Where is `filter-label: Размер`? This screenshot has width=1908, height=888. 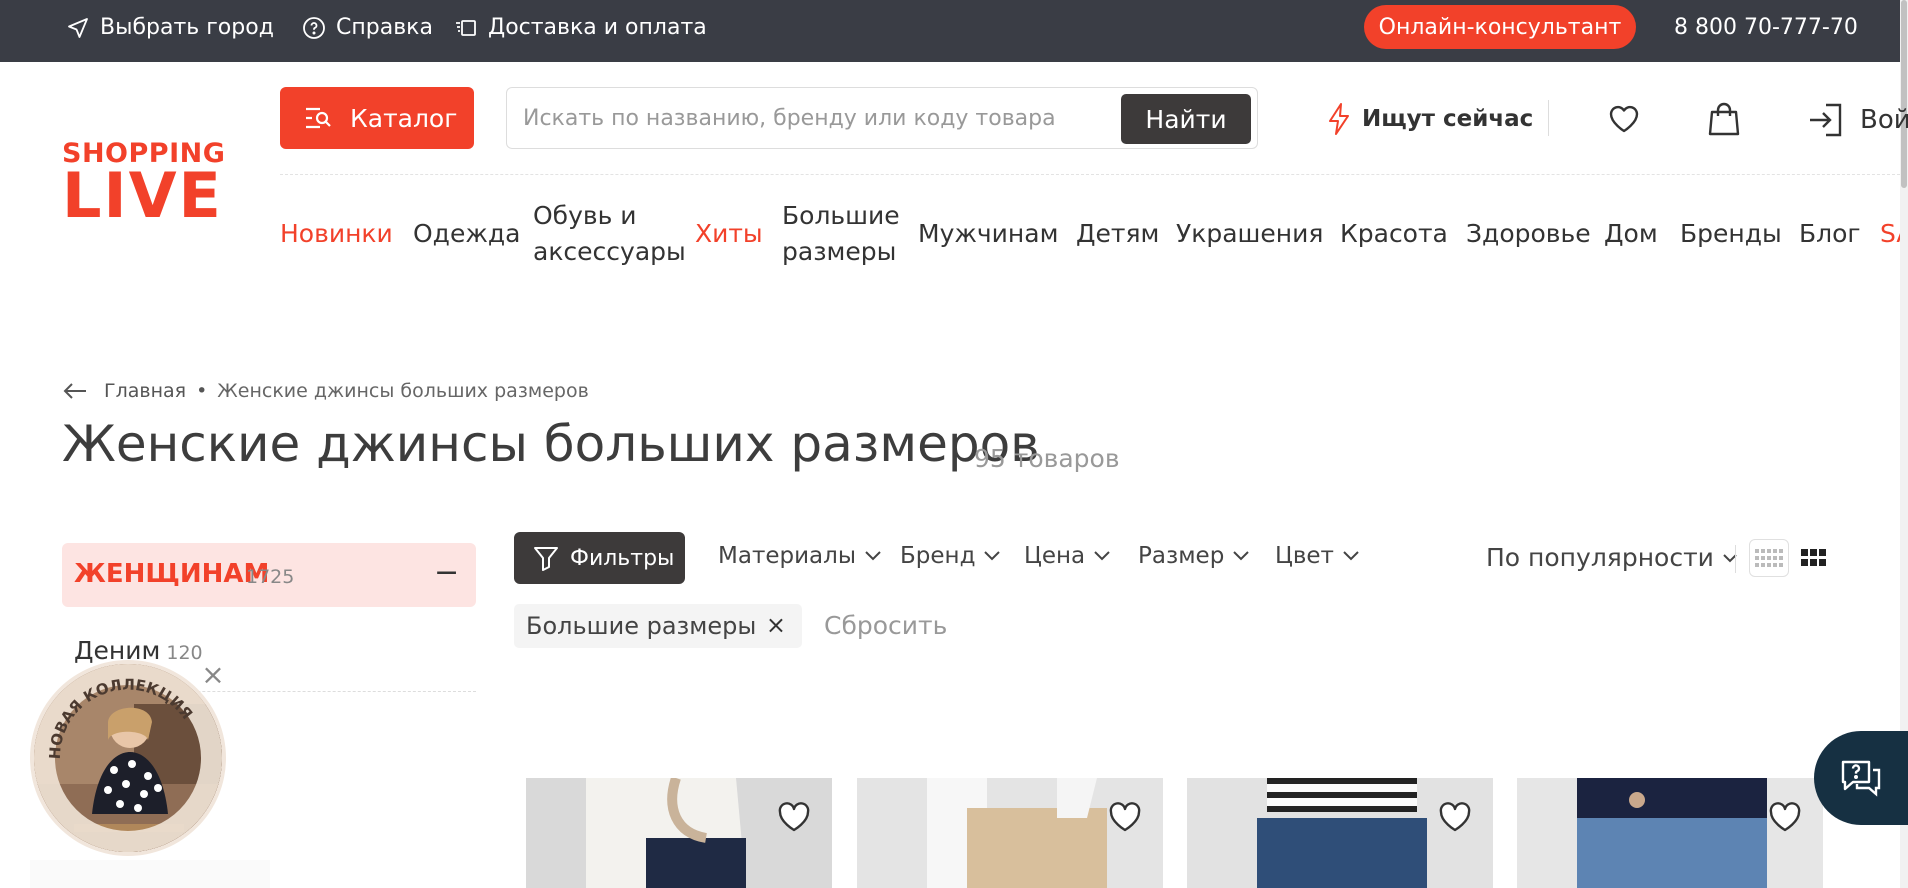 filter-label: Размер is located at coordinates (1181, 556).